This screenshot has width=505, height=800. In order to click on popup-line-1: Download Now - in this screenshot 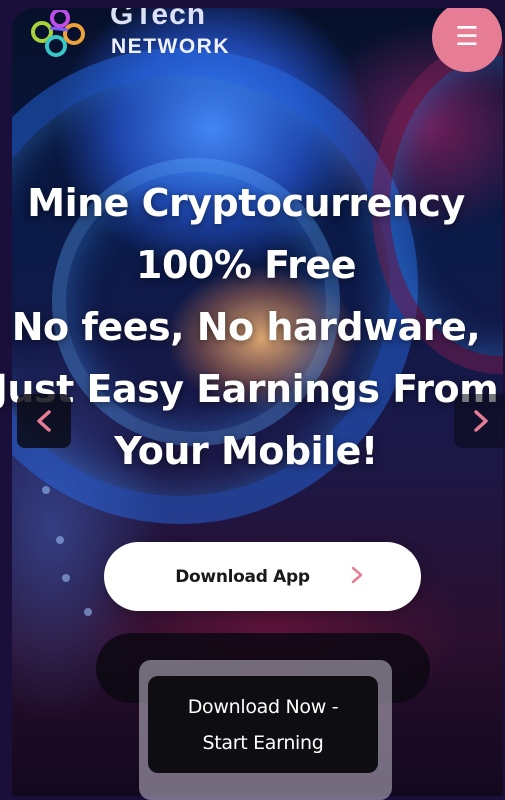, I will do `click(263, 706)`.